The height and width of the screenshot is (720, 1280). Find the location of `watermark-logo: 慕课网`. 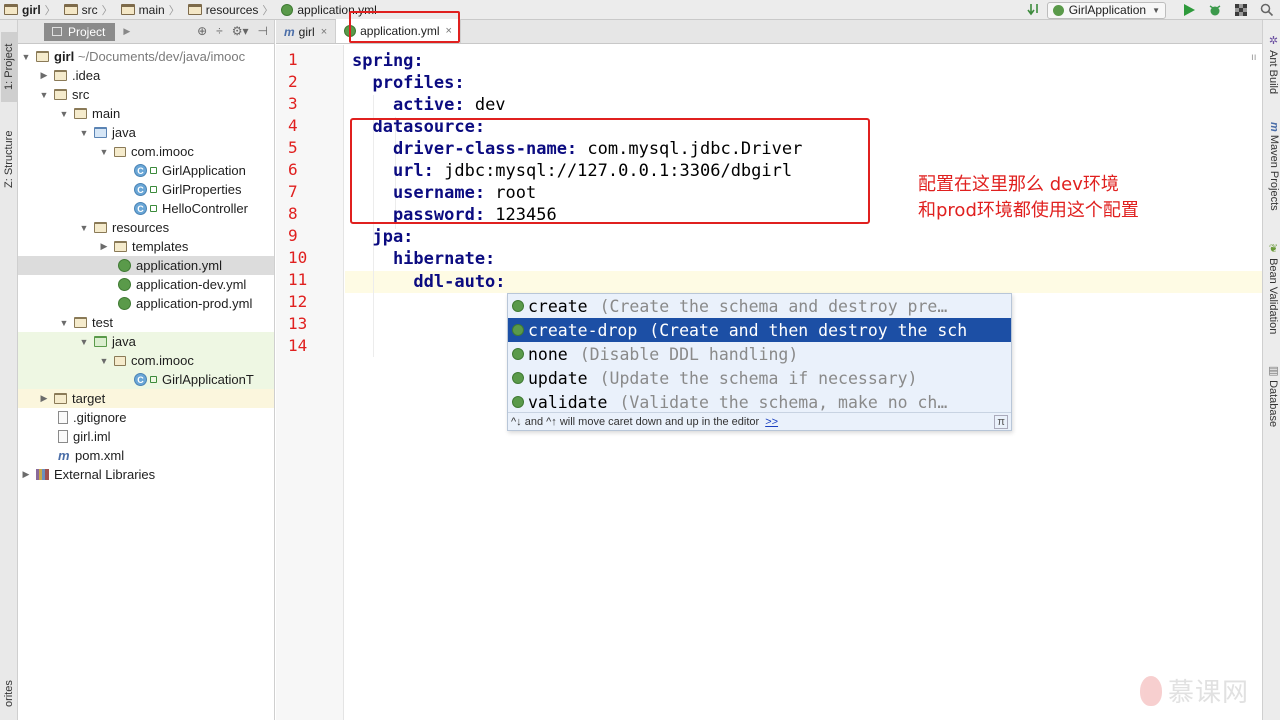

watermark-logo: 慕课网 is located at coordinates (1194, 690).